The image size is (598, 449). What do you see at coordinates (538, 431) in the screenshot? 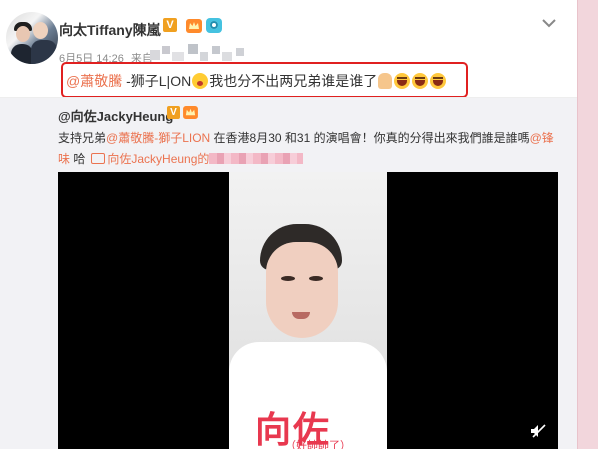
I see `mute-icon` at bounding box center [538, 431].